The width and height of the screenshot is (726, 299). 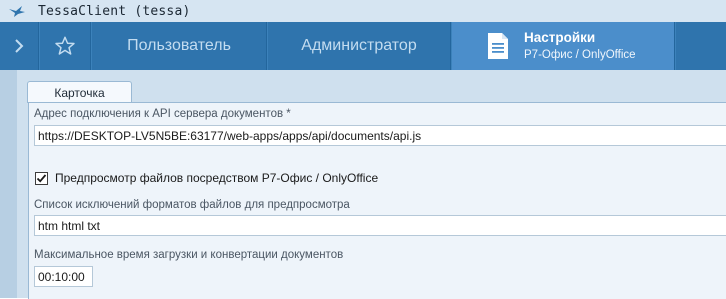 I want to click on chevron-right-icon, so click(x=19, y=46).